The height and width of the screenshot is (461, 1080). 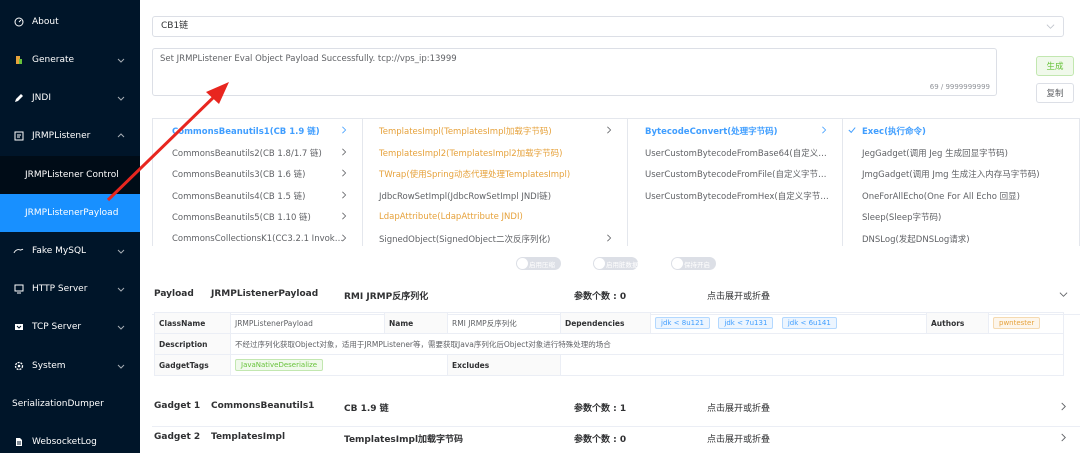 What do you see at coordinates (49, 366) in the screenshot?
I see `sidebar-item-label: System` at bounding box center [49, 366].